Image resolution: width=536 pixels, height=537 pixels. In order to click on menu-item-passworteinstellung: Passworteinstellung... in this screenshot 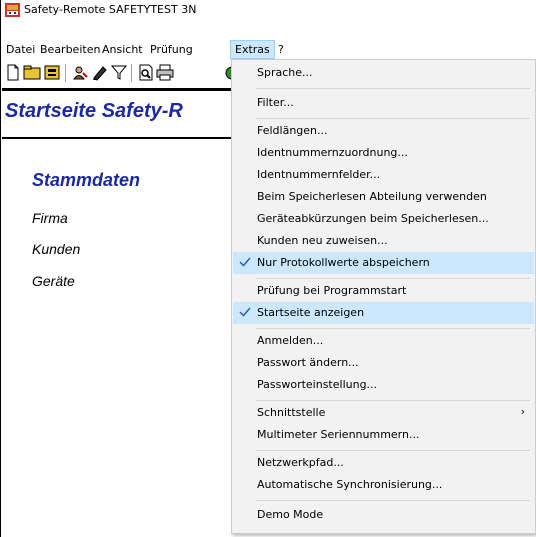, I will do `click(383, 385)`.